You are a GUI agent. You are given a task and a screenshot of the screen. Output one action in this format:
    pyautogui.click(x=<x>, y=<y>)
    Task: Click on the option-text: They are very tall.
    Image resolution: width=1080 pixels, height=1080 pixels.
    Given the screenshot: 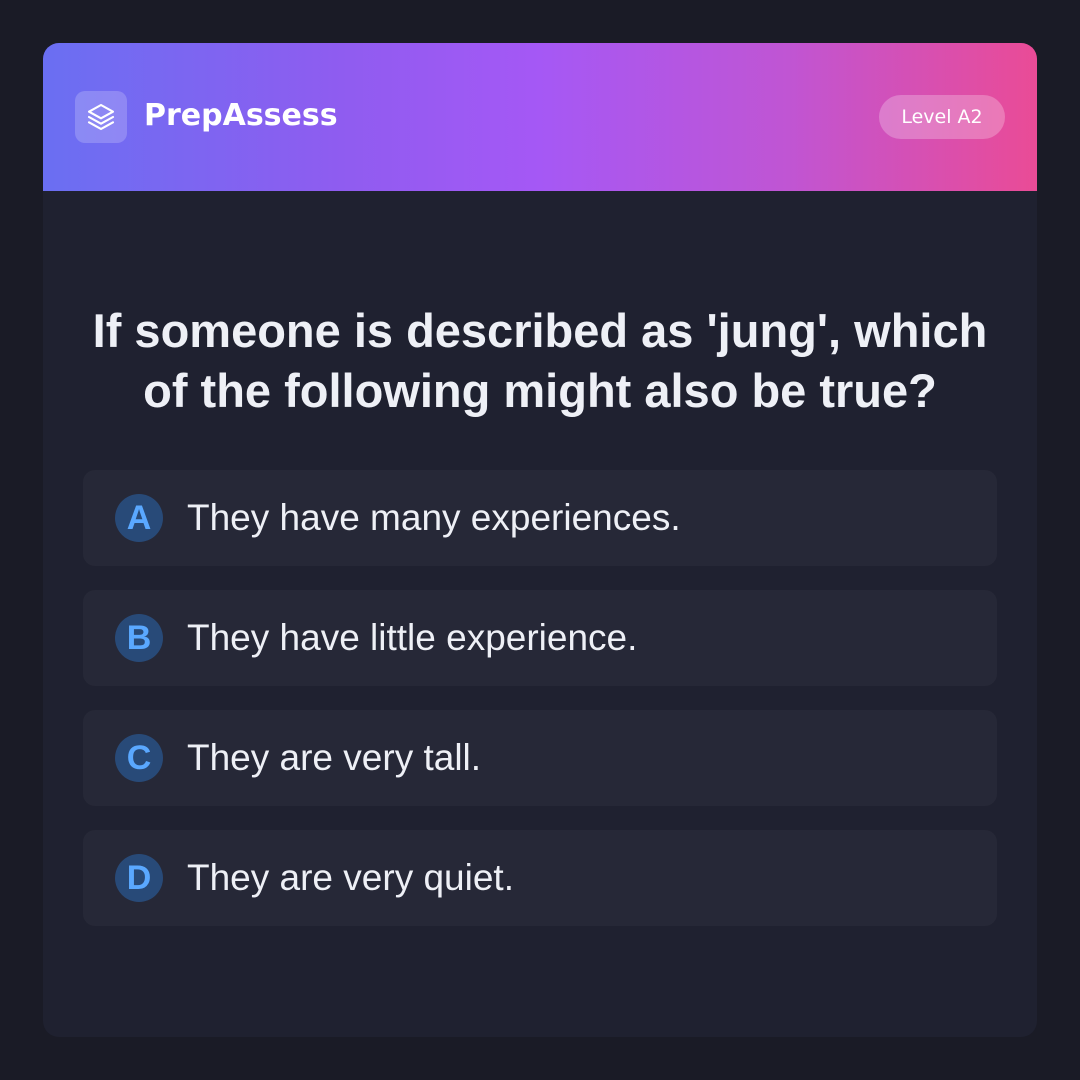 What is the action you would take?
    pyautogui.click(x=334, y=757)
    